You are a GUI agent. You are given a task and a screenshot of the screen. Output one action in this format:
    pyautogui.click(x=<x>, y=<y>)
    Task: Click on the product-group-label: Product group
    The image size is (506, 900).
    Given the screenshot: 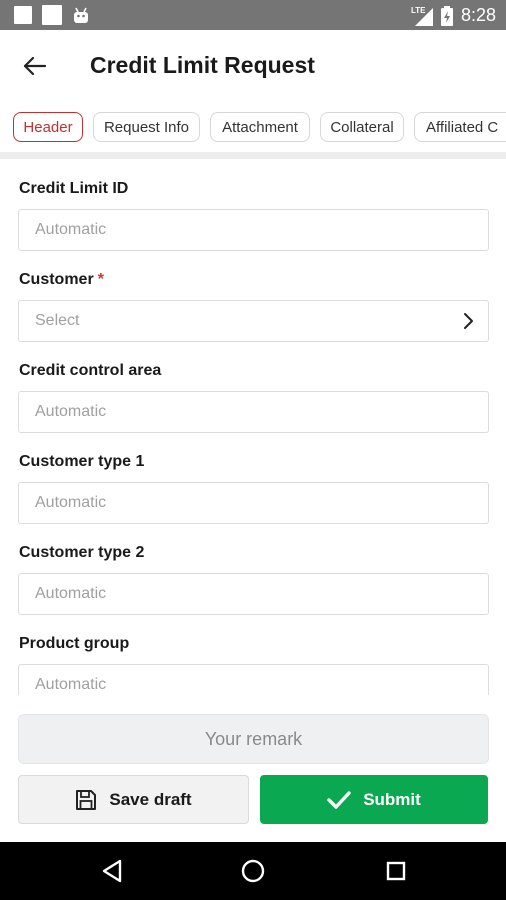 What is the action you would take?
    pyautogui.click(x=74, y=643)
    